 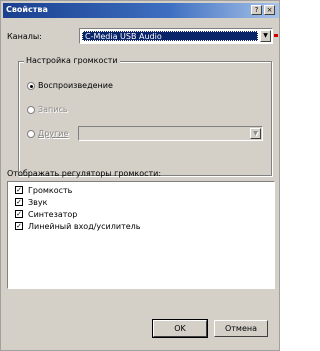 What do you see at coordinates (27, 9) in the screenshot?
I see `window-title: Свойства` at bounding box center [27, 9].